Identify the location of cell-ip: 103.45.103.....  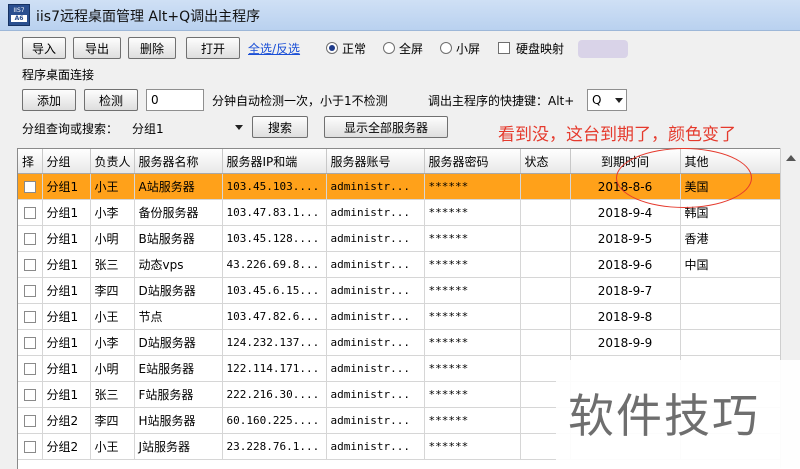
(274, 186).